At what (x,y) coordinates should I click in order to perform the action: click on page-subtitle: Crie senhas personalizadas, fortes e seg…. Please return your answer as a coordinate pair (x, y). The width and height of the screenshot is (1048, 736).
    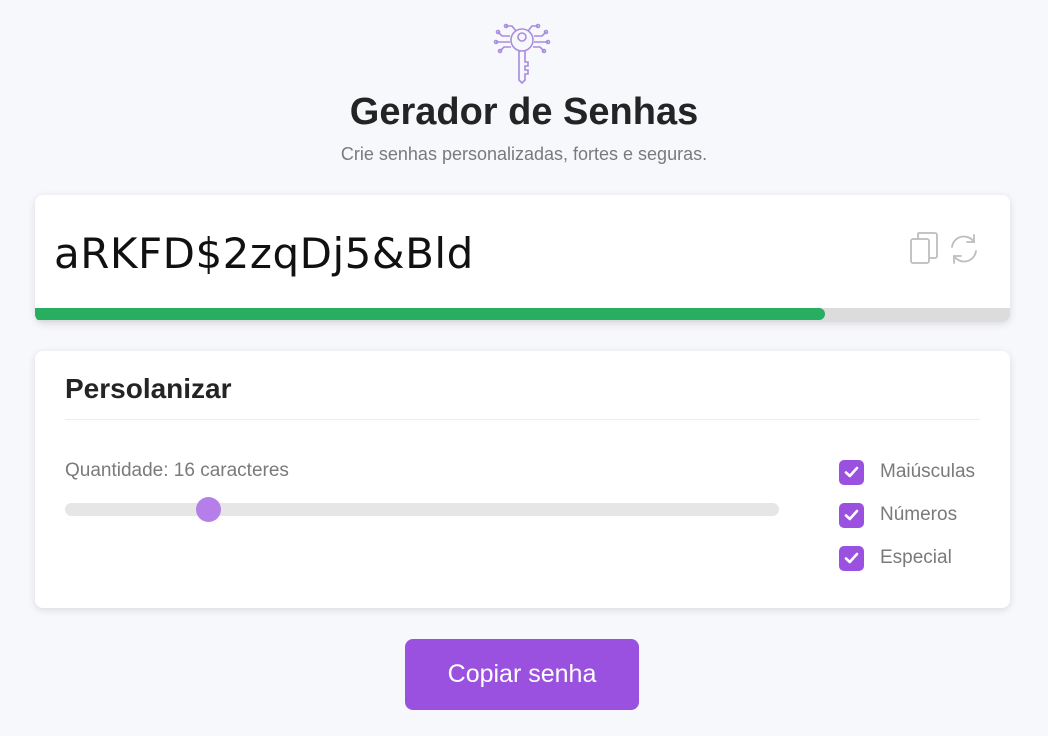
    Looking at the image, I should click on (524, 154).